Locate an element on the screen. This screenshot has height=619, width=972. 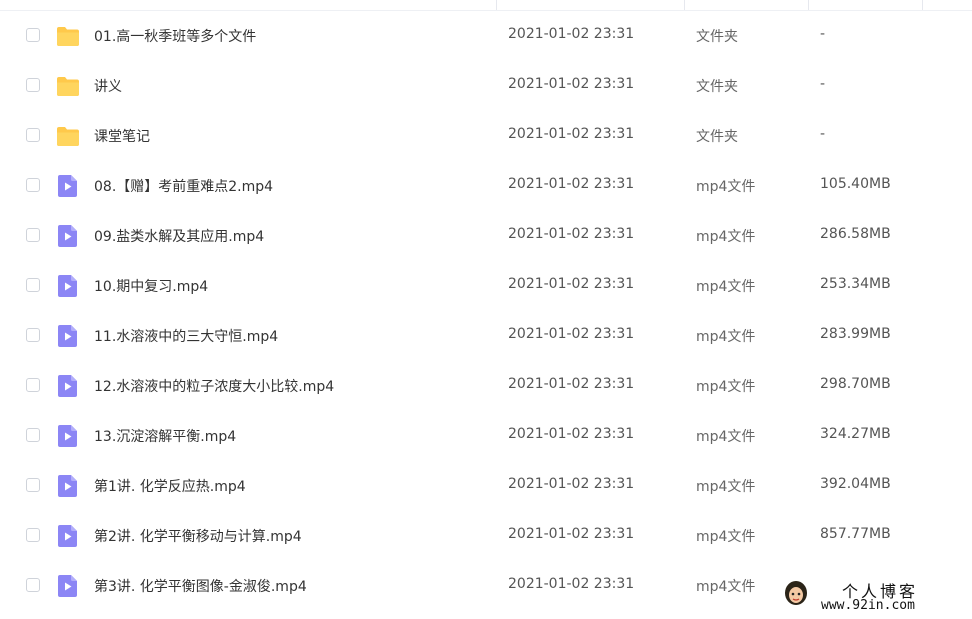
watermark-url: www.92in.com is located at coordinates (868, 605).